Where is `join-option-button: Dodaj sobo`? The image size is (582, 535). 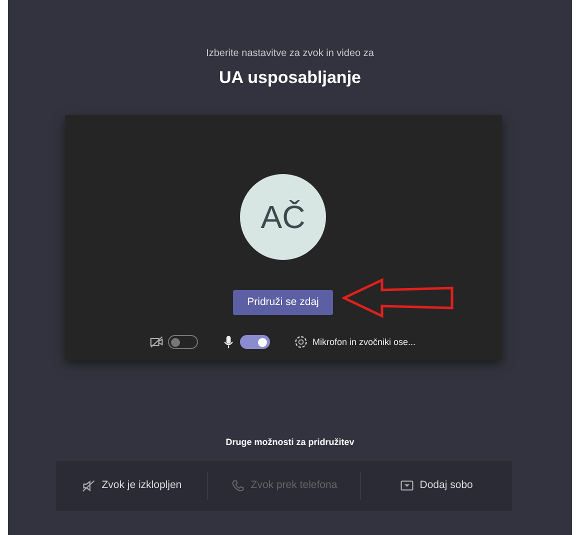 join-option-button: Dodaj sobo is located at coordinates (436, 486).